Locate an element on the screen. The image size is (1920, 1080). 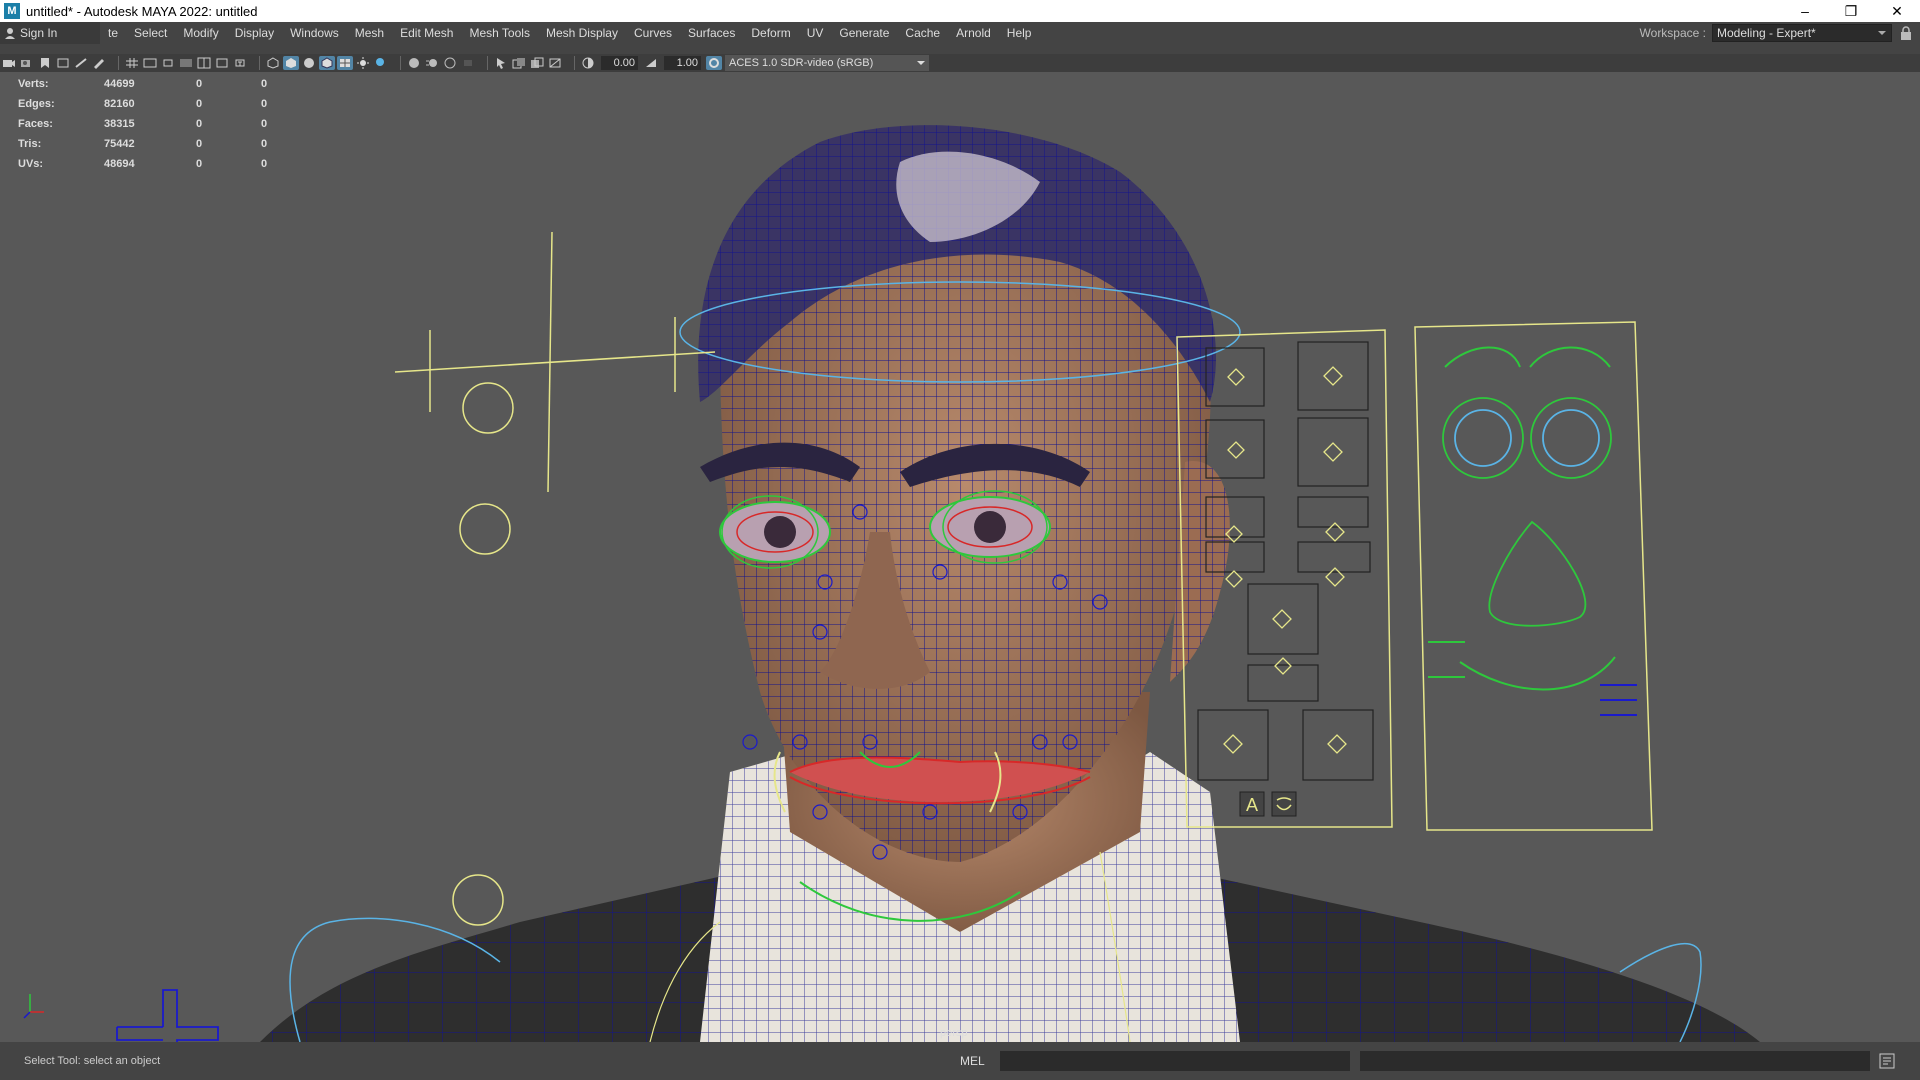
display-tools-group is located at coordinates (186, 63).